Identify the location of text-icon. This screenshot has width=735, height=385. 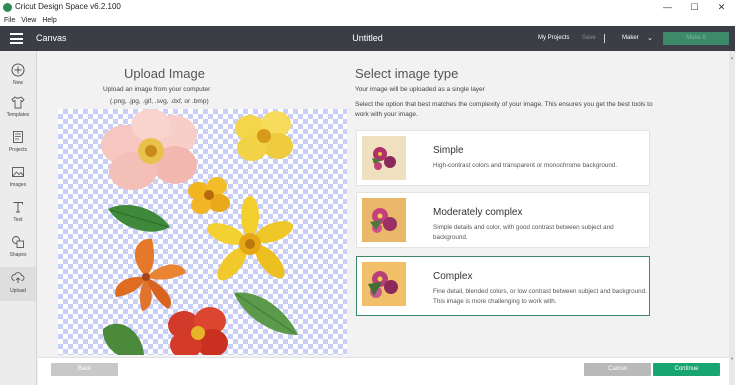
(18, 207).